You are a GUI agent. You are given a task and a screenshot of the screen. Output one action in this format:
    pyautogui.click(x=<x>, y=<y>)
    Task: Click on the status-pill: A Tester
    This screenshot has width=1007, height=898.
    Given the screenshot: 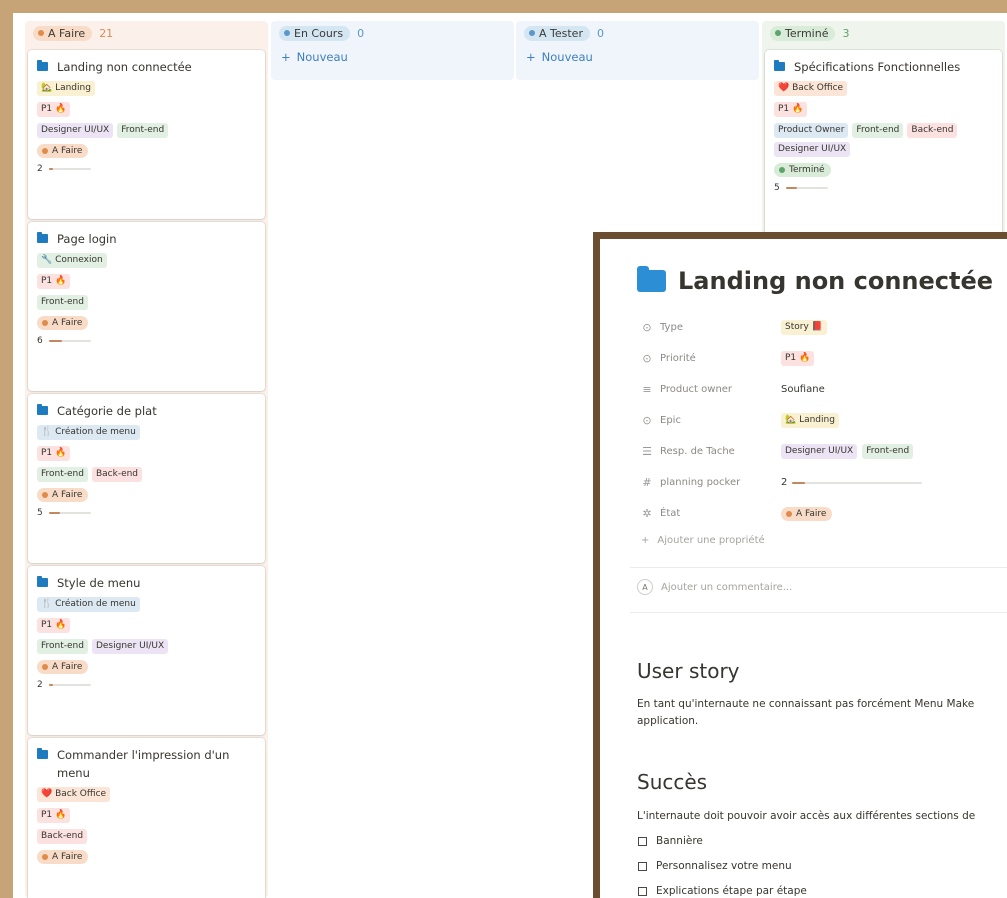 What is the action you would take?
    pyautogui.click(x=557, y=33)
    